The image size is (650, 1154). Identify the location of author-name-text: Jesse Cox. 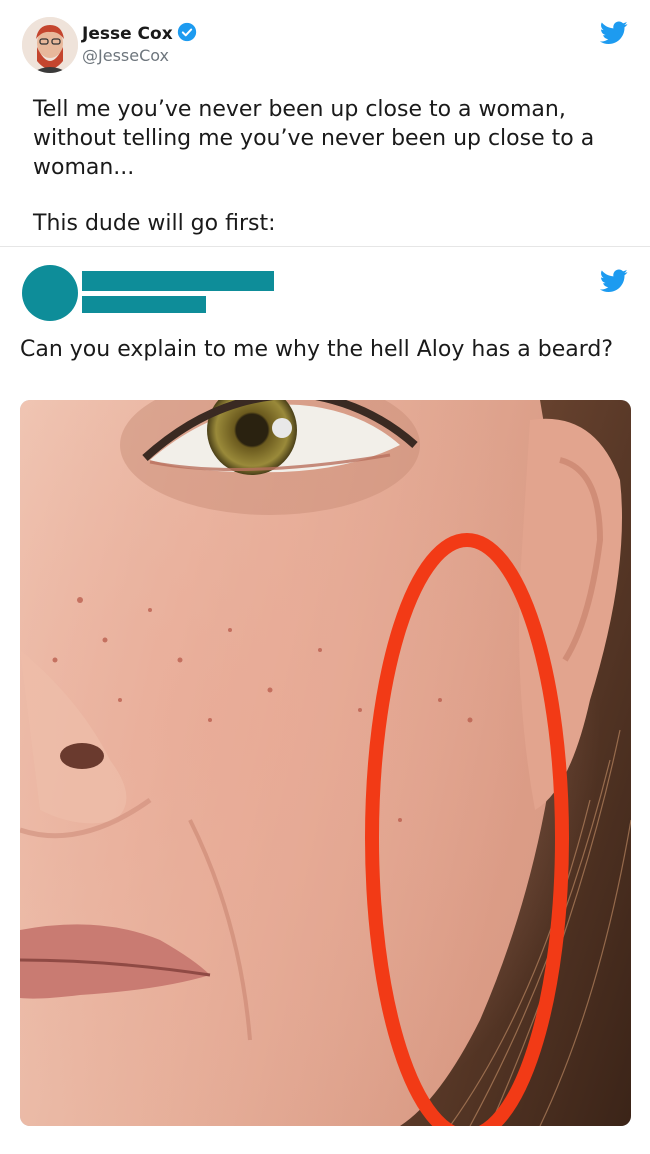
(127, 34).